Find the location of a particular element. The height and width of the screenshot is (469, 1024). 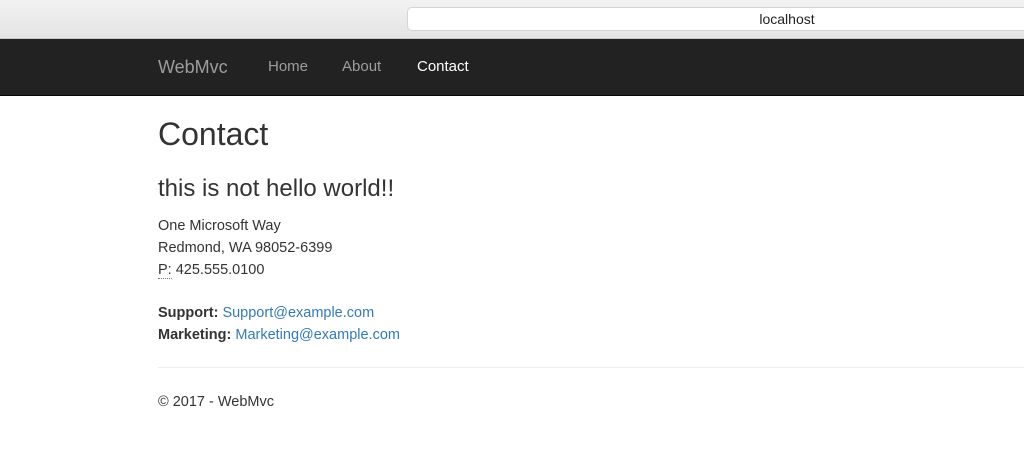

page-title: Contact is located at coordinates (213, 134).